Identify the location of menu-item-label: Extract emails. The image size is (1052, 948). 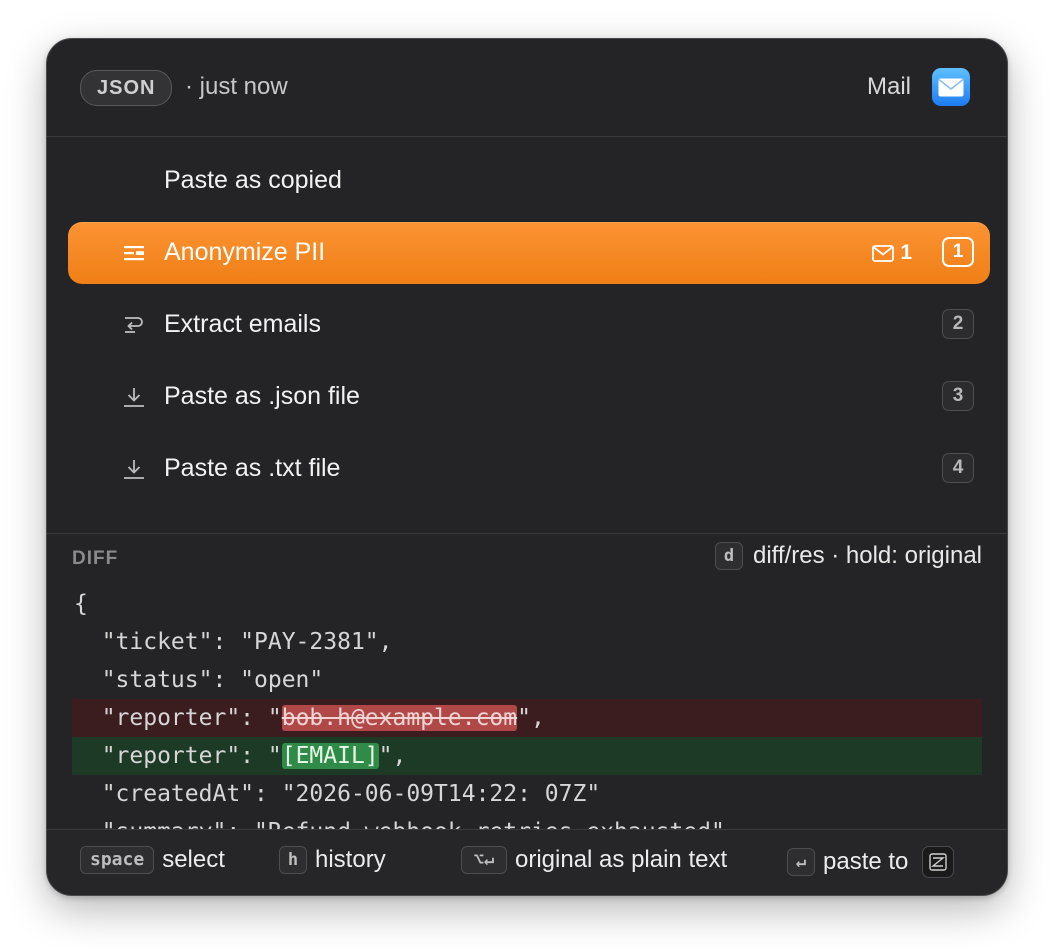
(242, 324).